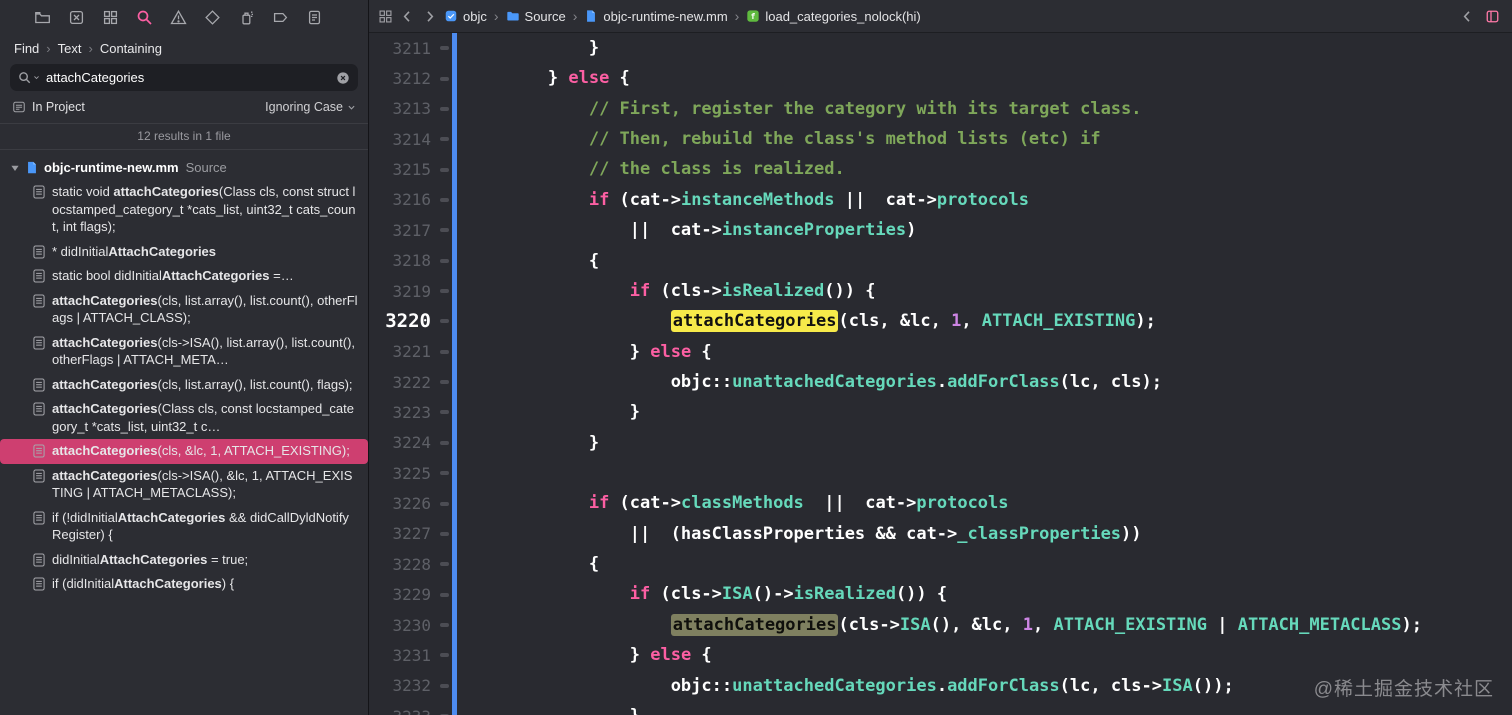 The width and height of the screenshot is (1512, 715). Describe the element at coordinates (403, 260) in the screenshot. I see `line-number: 3218` at that location.